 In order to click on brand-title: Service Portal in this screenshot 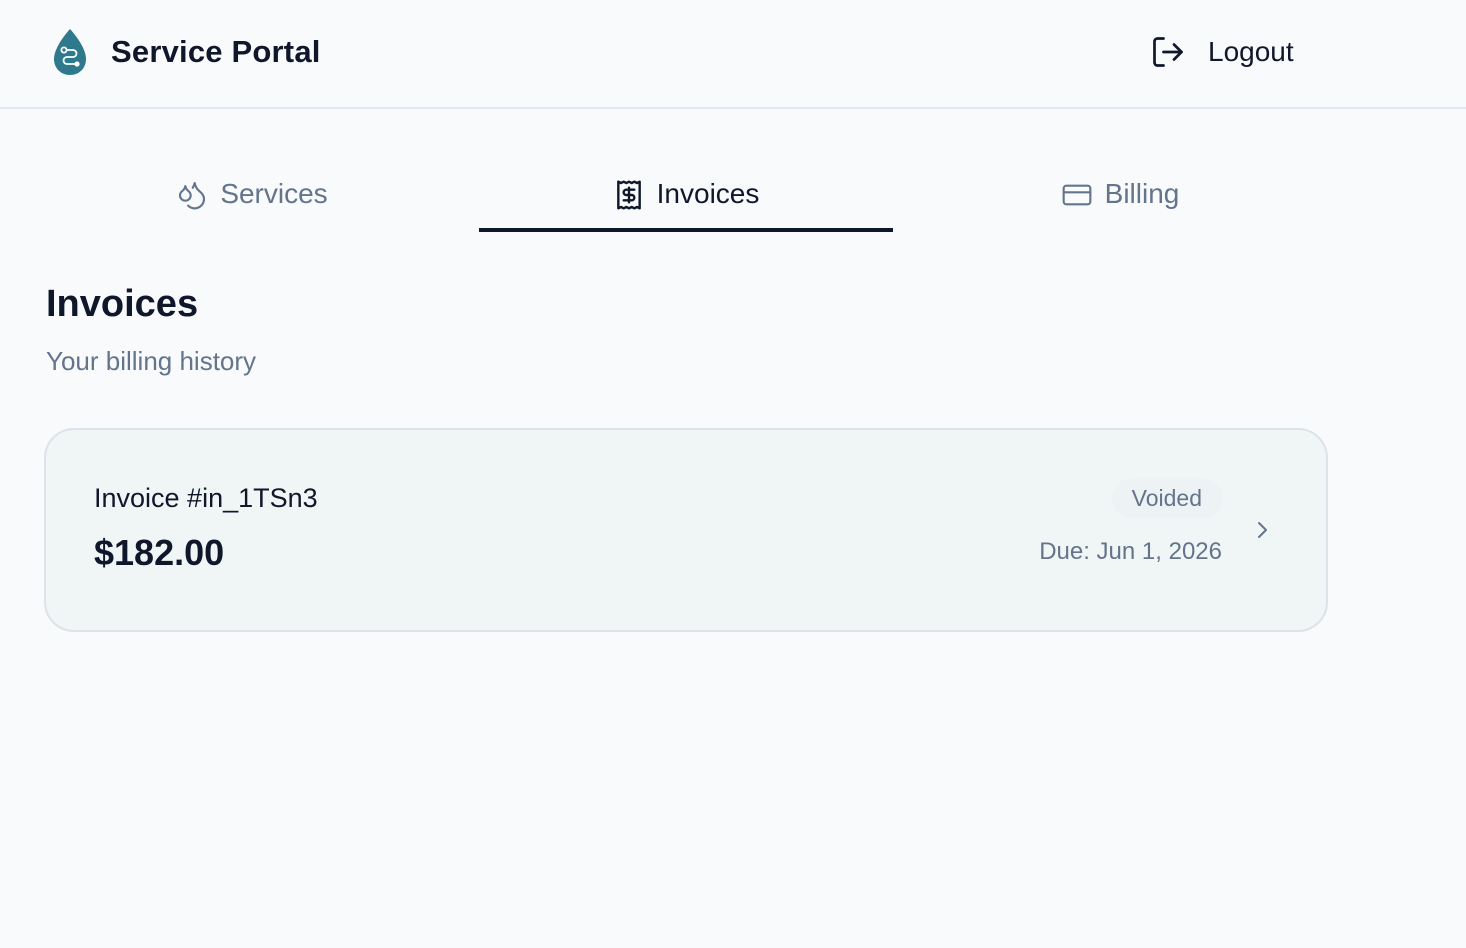, I will do `click(216, 51)`.